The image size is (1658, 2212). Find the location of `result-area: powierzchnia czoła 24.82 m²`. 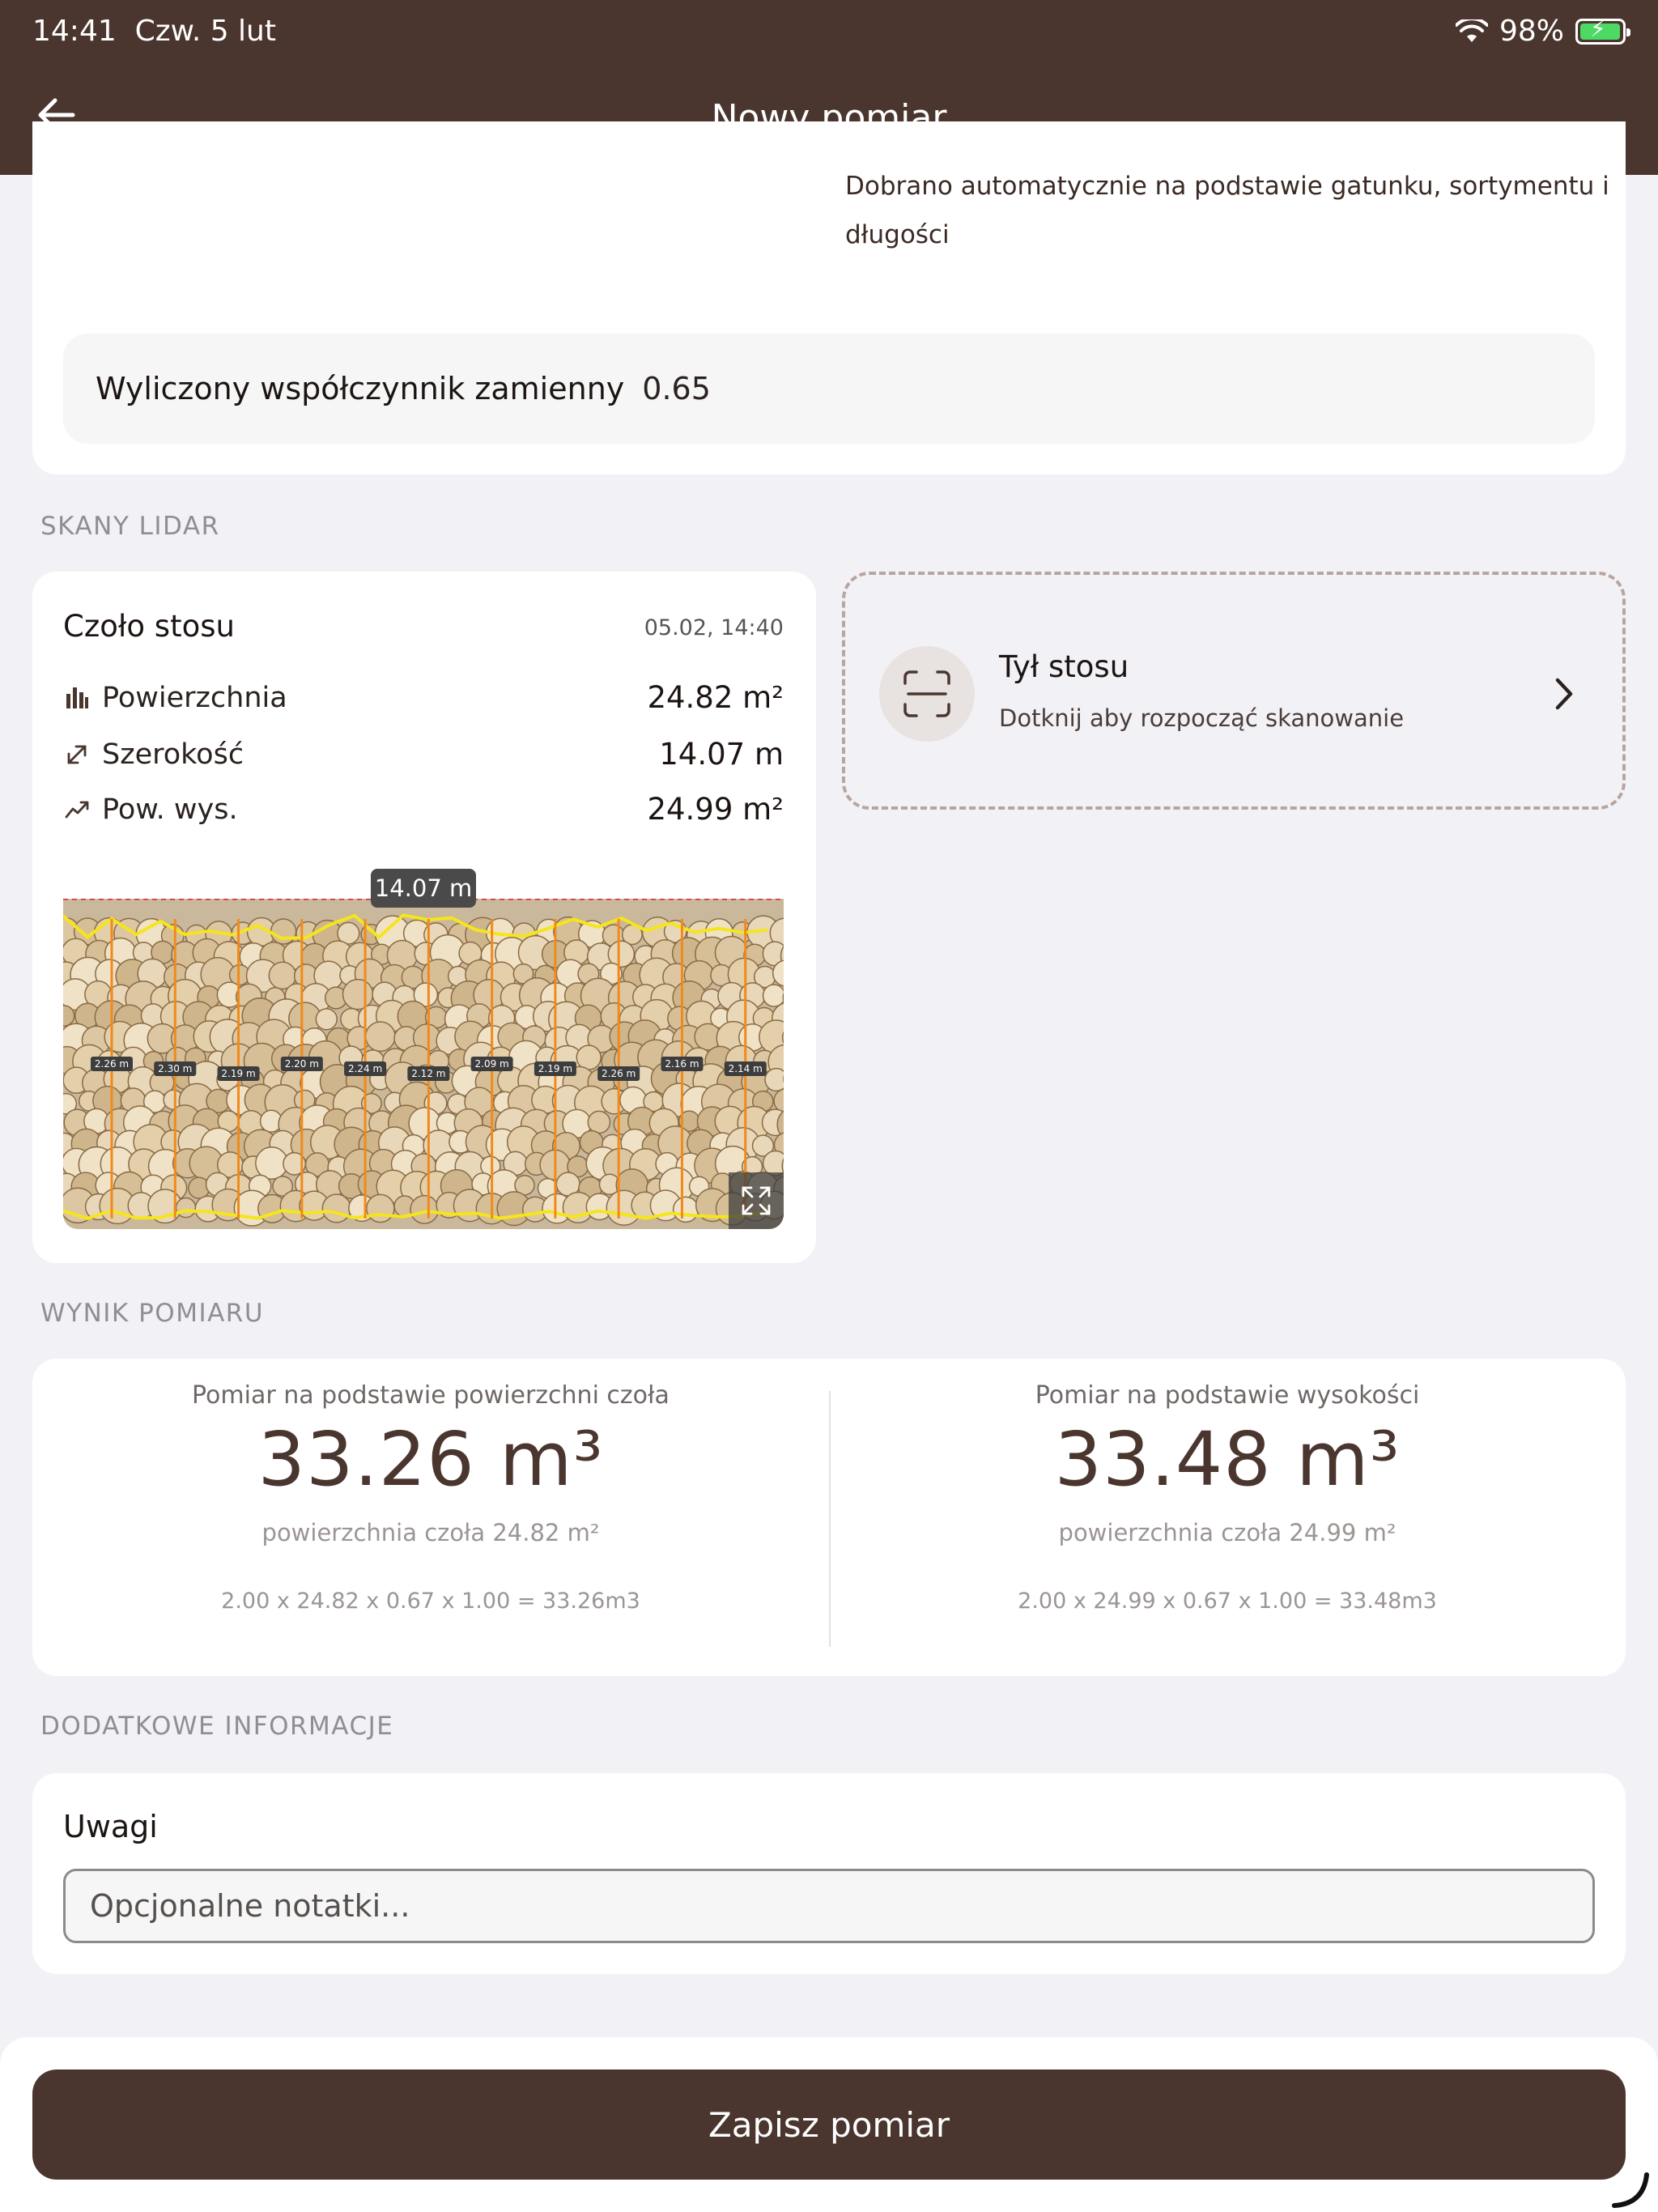

result-area: powierzchnia czoła 24.82 m² is located at coordinates (430, 1532).